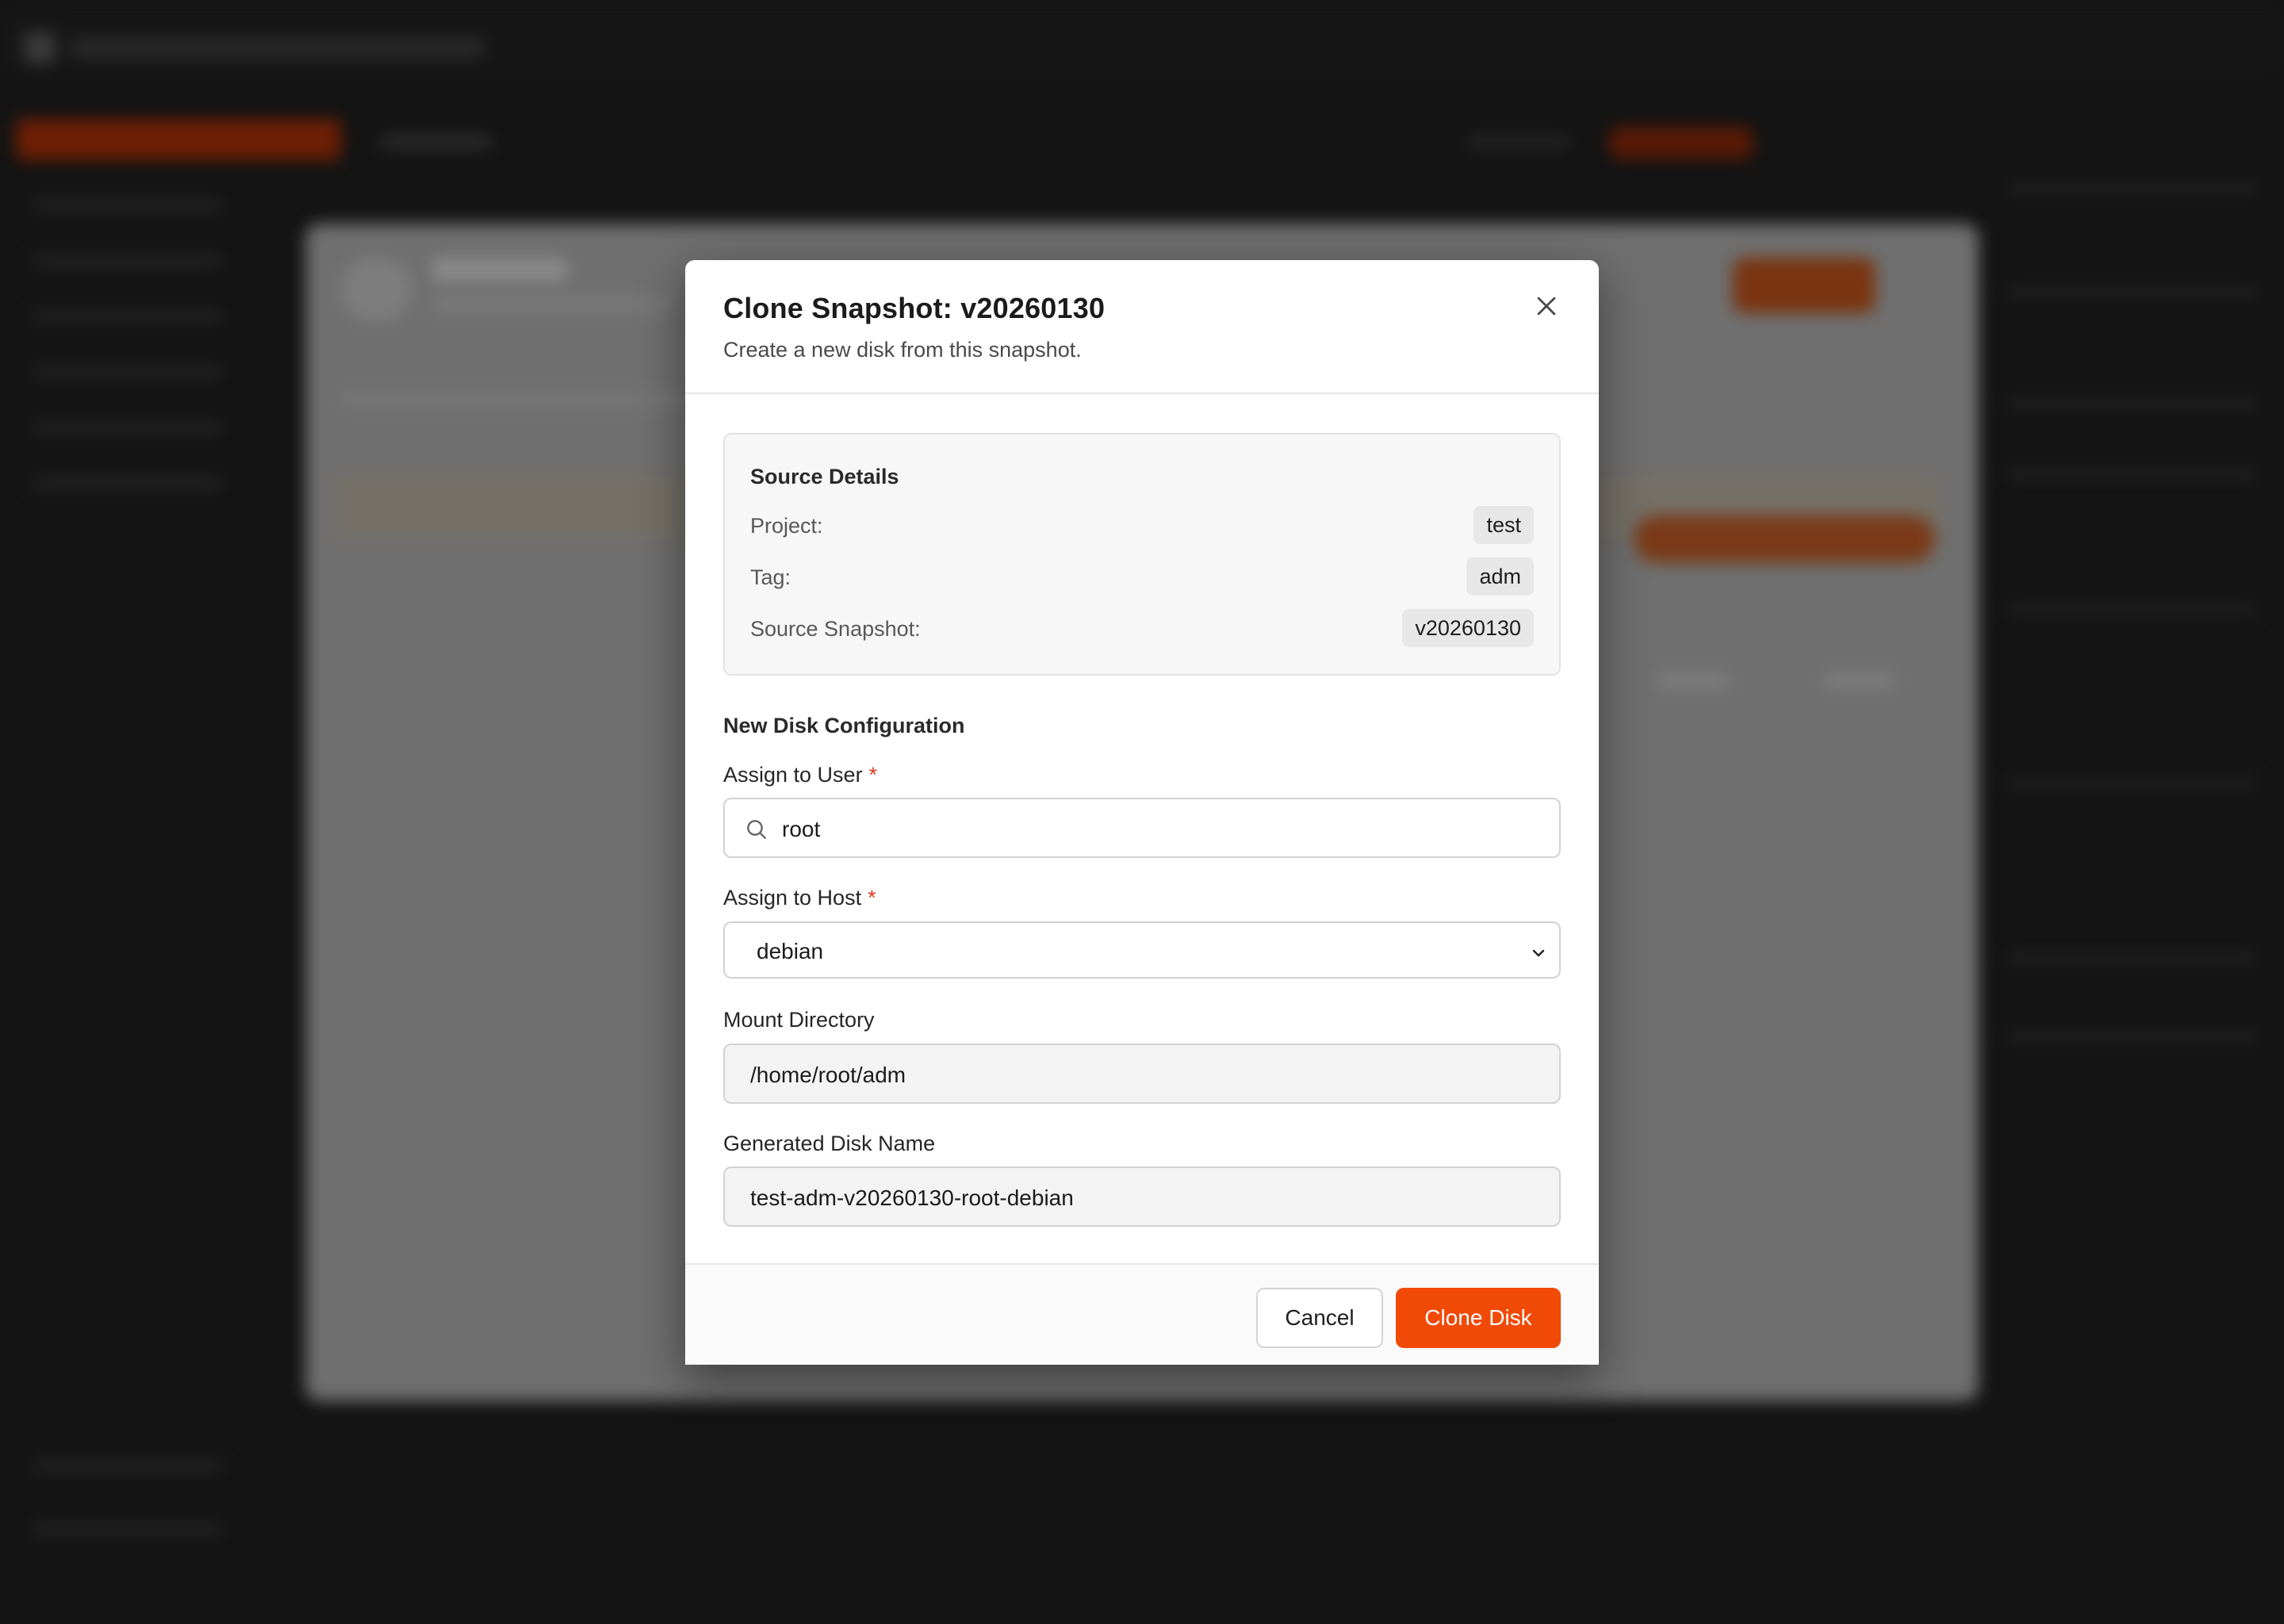 This screenshot has width=2284, height=1624. What do you see at coordinates (1804, 285) in the screenshot?
I see `background-panel-button` at bounding box center [1804, 285].